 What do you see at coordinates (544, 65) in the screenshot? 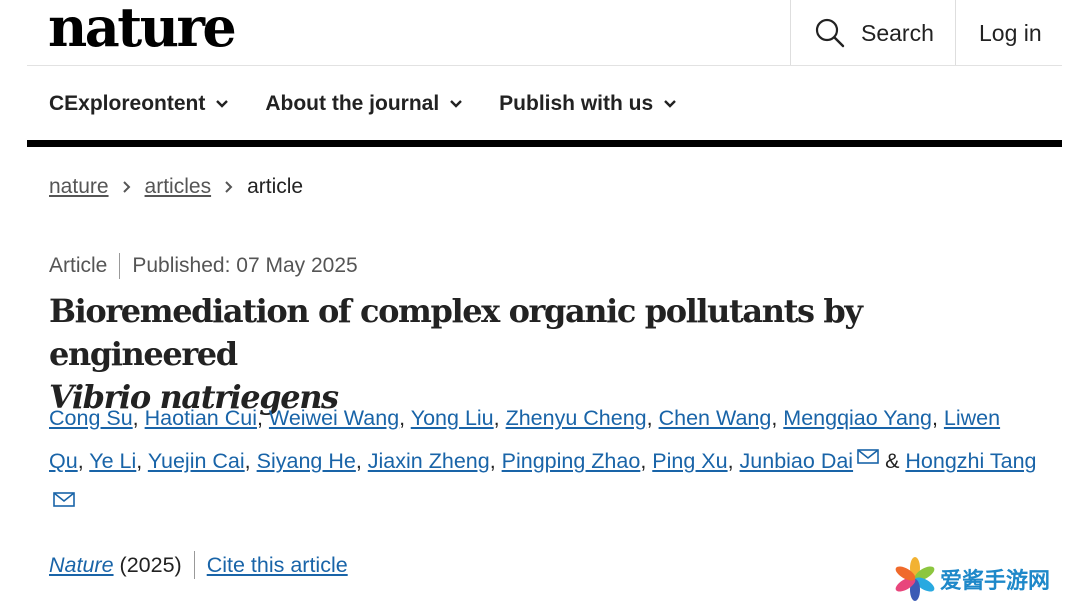
I see `header-divider` at bounding box center [544, 65].